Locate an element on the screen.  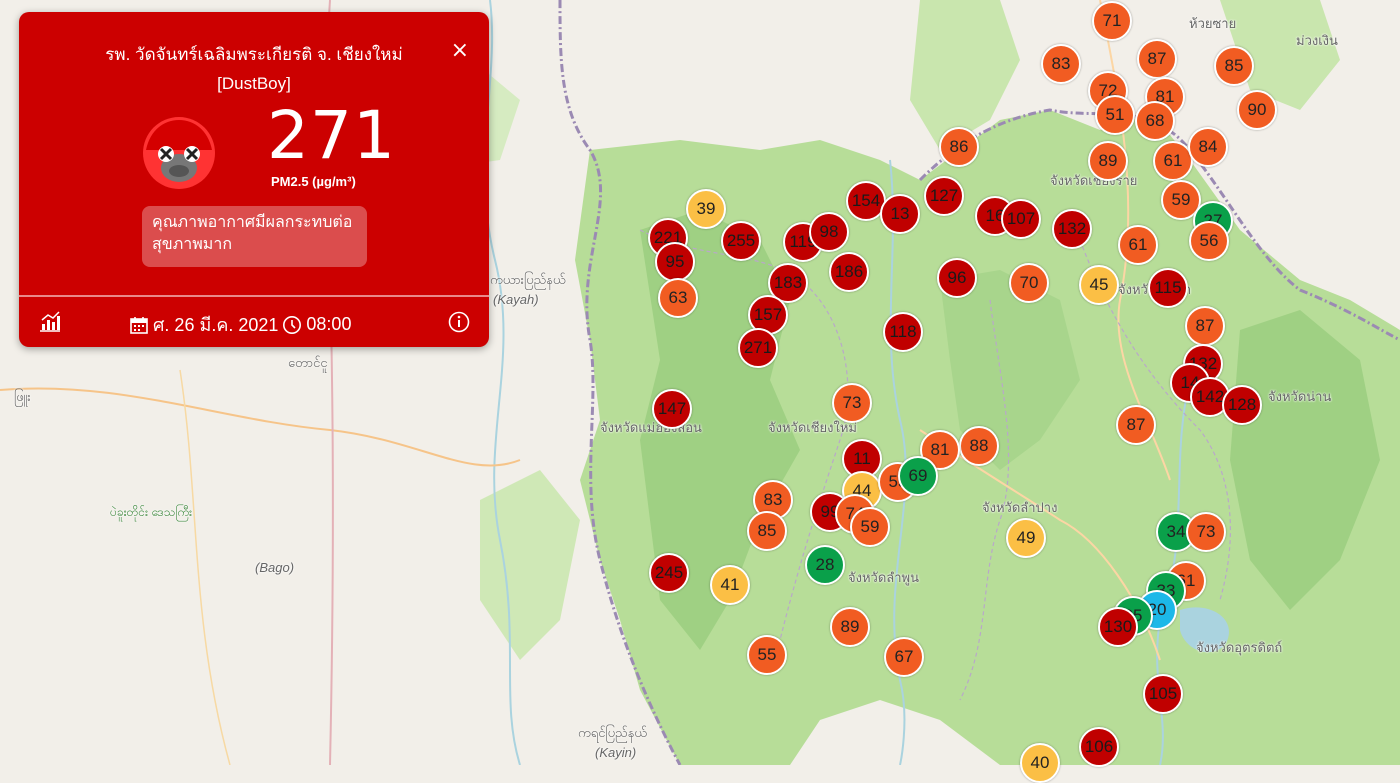
map-label-pyu: ဖြူး is located at coordinates (22, 396).